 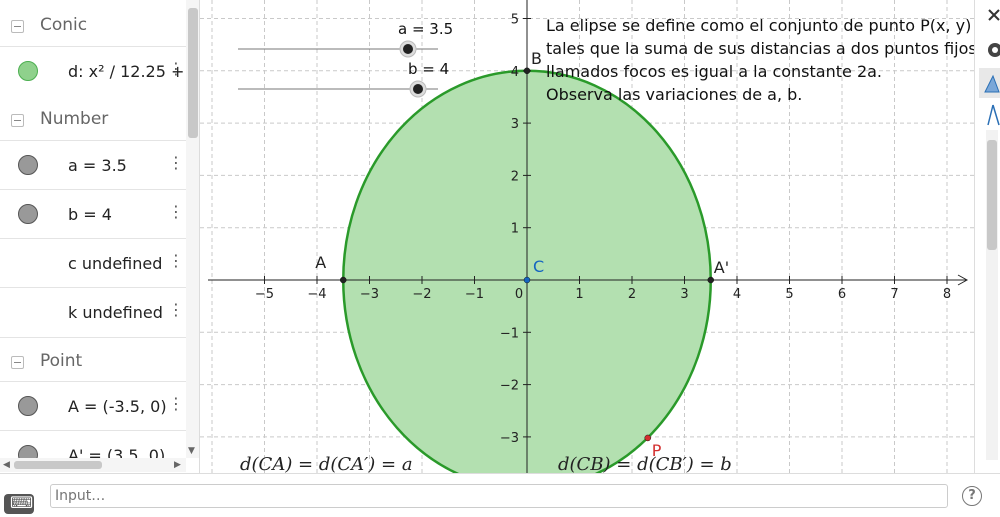 I want to click on algebra-item-k: k undefined, so click(x=93, y=311).